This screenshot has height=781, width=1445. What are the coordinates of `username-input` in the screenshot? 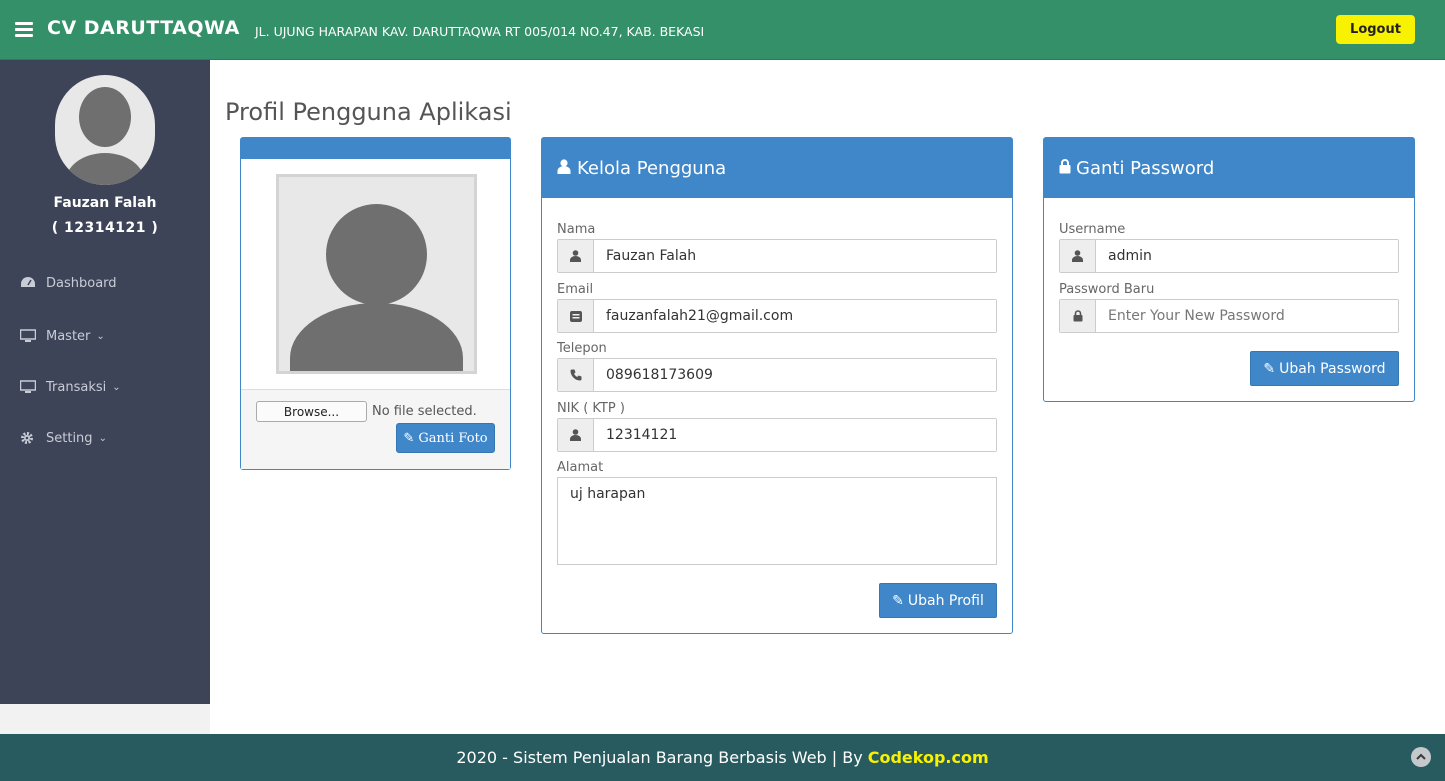 It's located at (1247, 256).